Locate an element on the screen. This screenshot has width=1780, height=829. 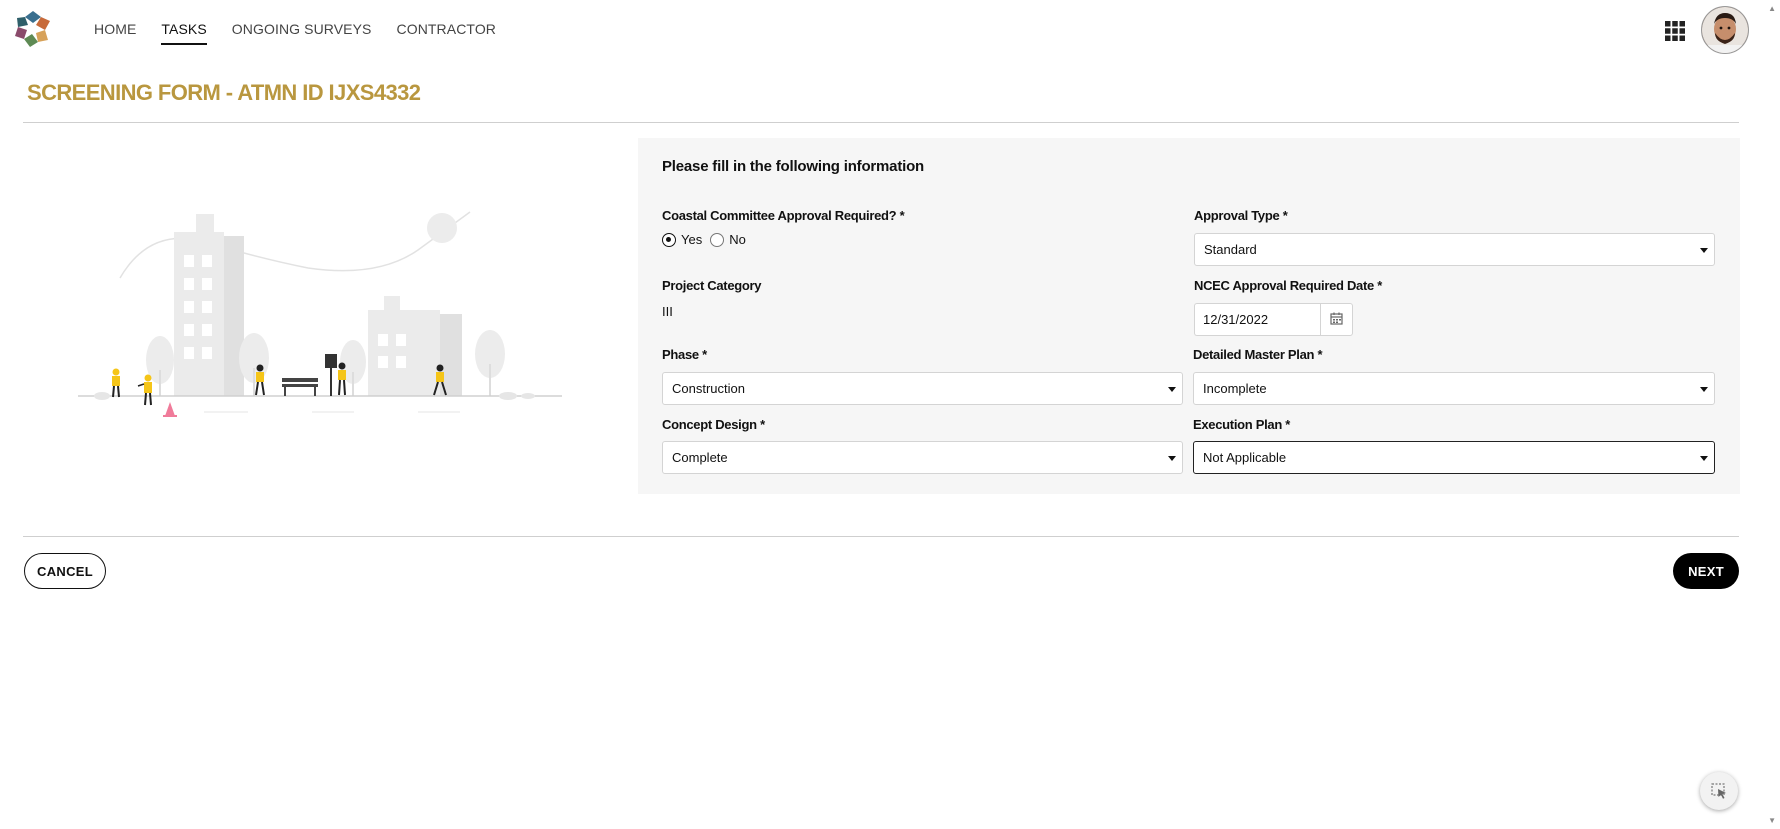
scroll-up-arrow-icon: ▲ is located at coordinates (1772, 8).